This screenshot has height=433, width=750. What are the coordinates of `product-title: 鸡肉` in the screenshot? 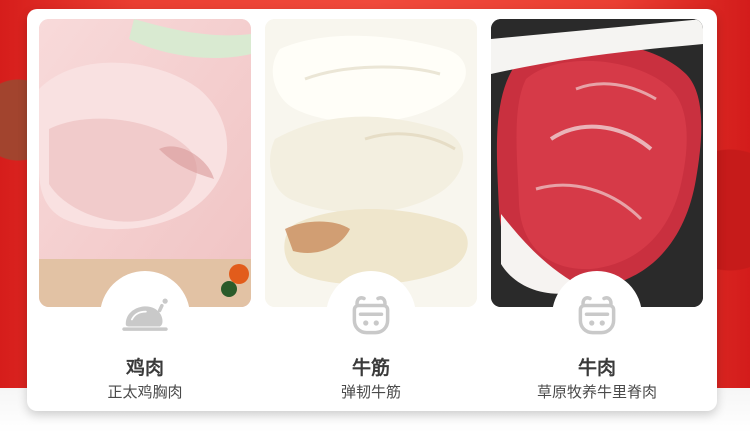 It's located at (144, 368).